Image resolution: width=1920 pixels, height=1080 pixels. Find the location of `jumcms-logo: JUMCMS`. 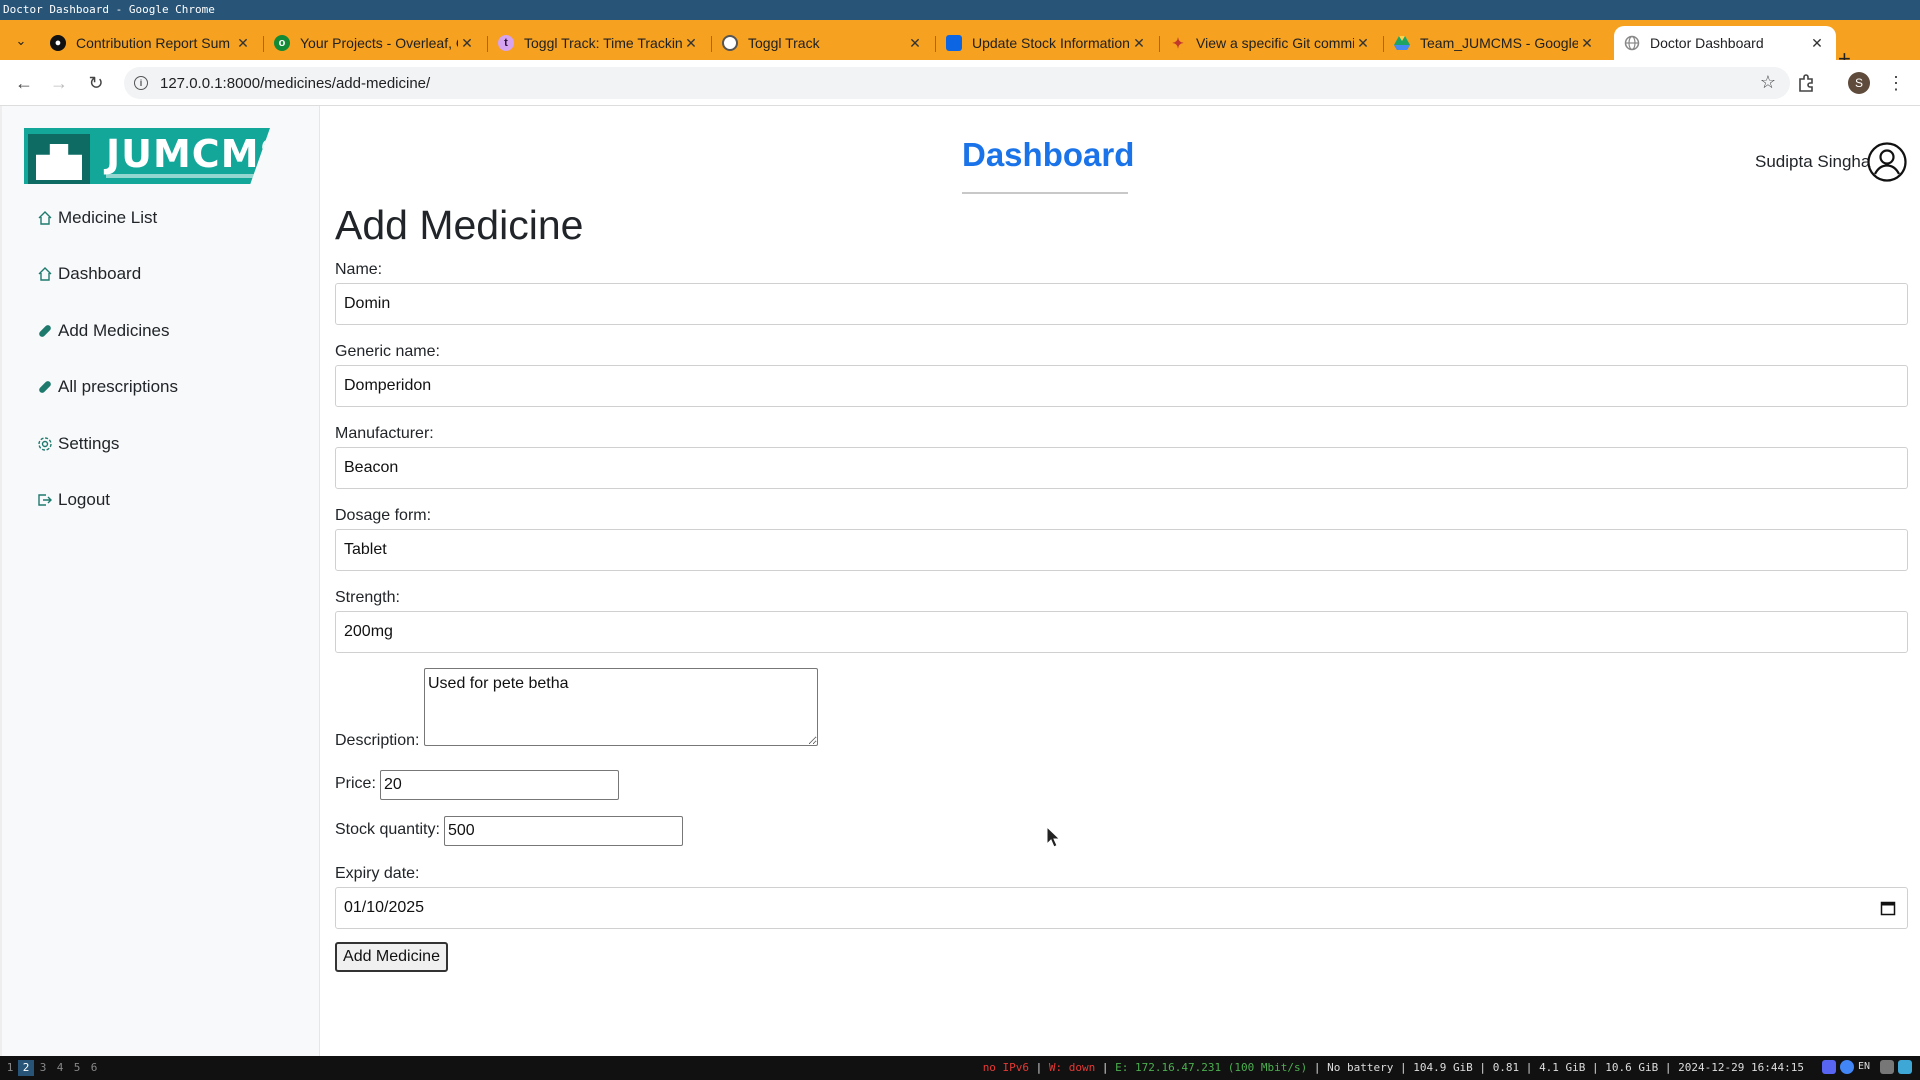

jumcms-logo: JUMCMS is located at coordinates (147, 156).